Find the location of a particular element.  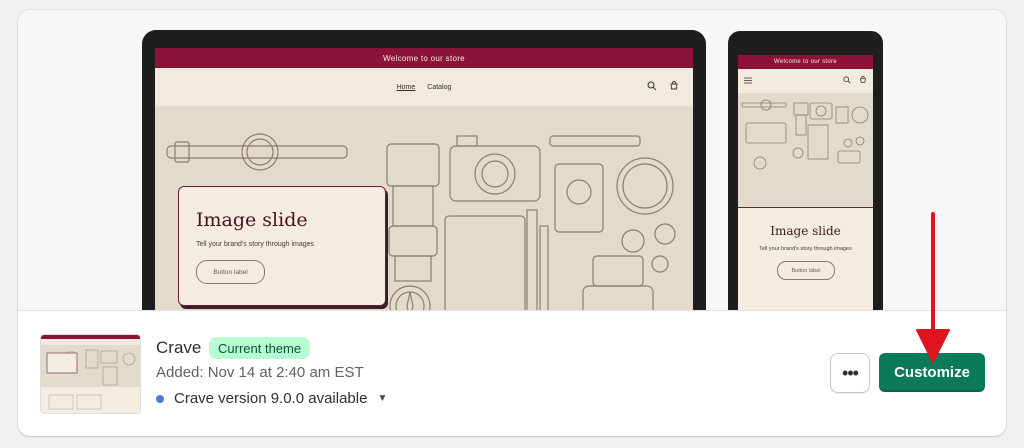

more-horizontal-icon: ••• is located at coordinates (850, 372).